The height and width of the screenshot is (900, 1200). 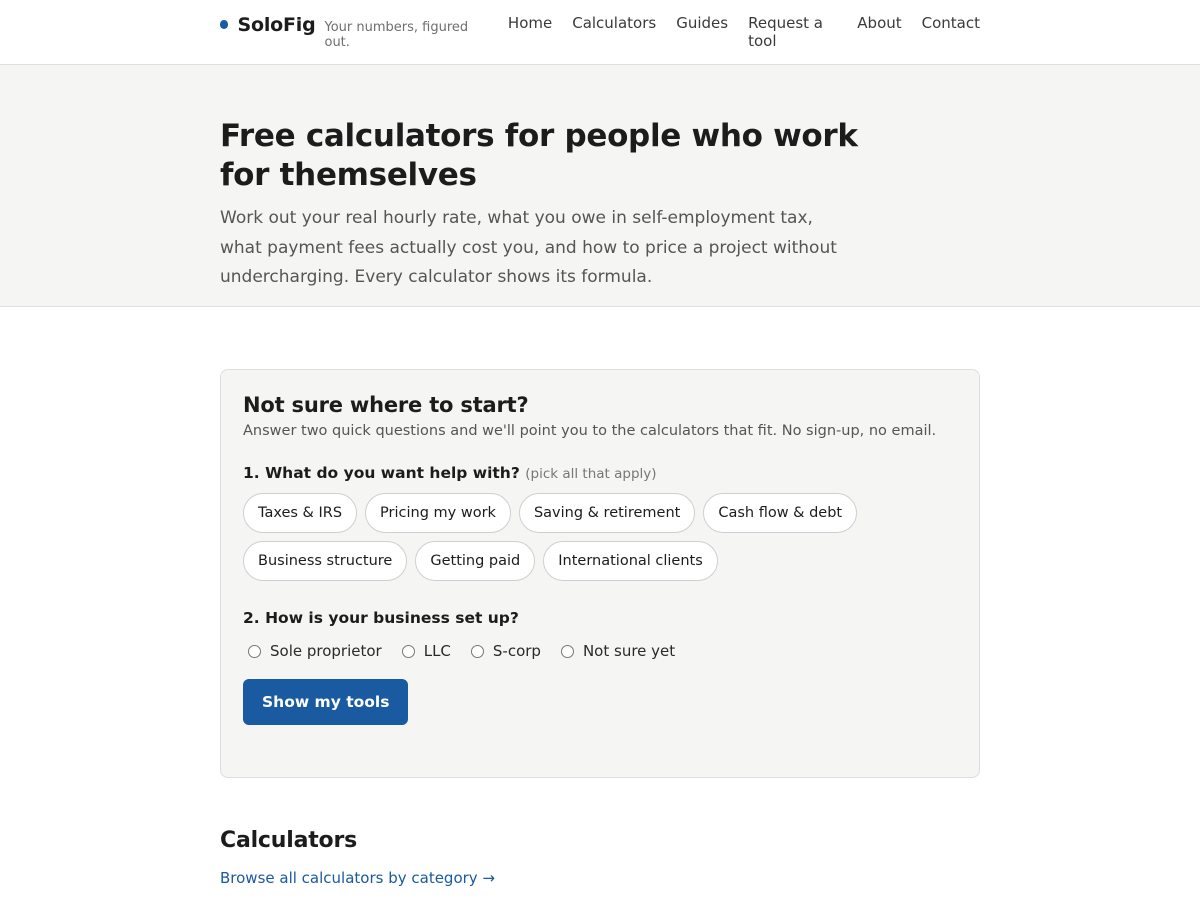 I want to click on show-my-tools-button: Show my tools, so click(x=326, y=702).